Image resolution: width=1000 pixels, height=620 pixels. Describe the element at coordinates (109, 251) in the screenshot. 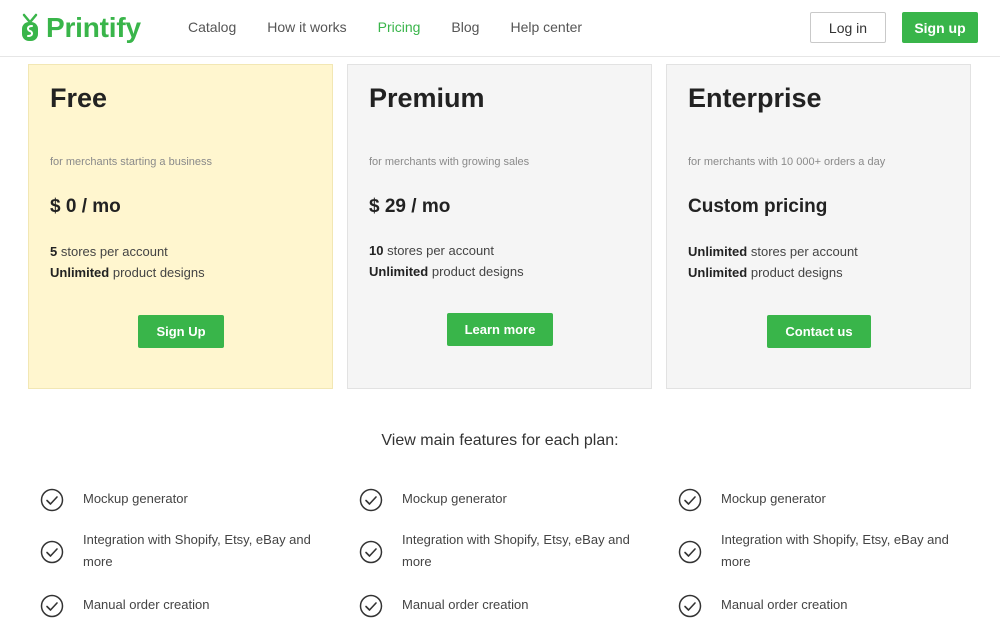

I see `plan-stores-line: 5 stores per account` at that location.